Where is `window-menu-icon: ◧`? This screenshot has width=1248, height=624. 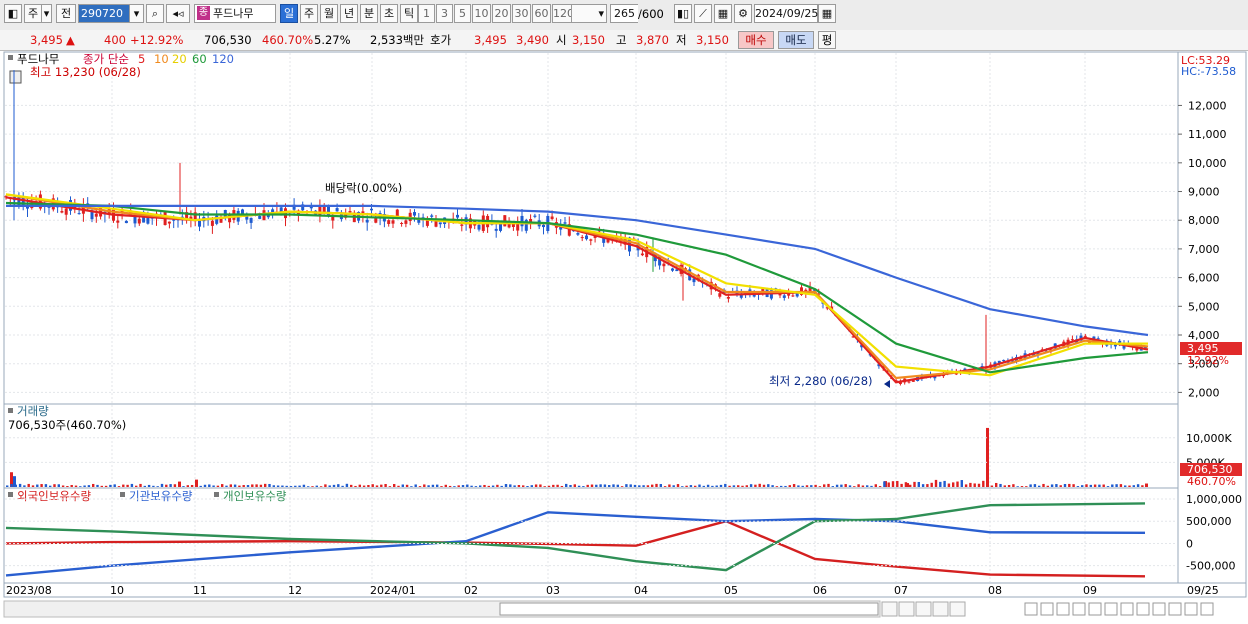
window-menu-icon: ◧ is located at coordinates (13, 13).